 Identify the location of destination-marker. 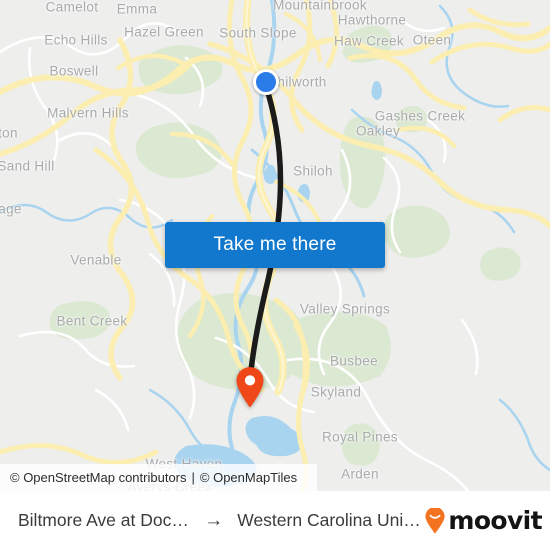
(250, 387).